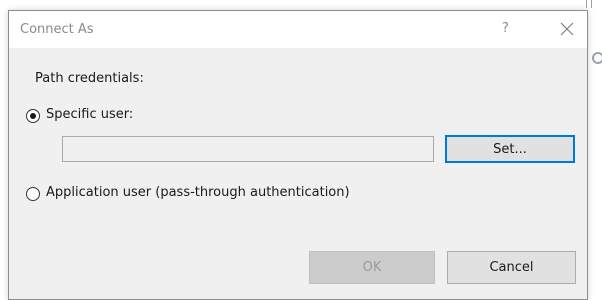 This screenshot has height=300, width=602. I want to click on close-icon, so click(567, 29).